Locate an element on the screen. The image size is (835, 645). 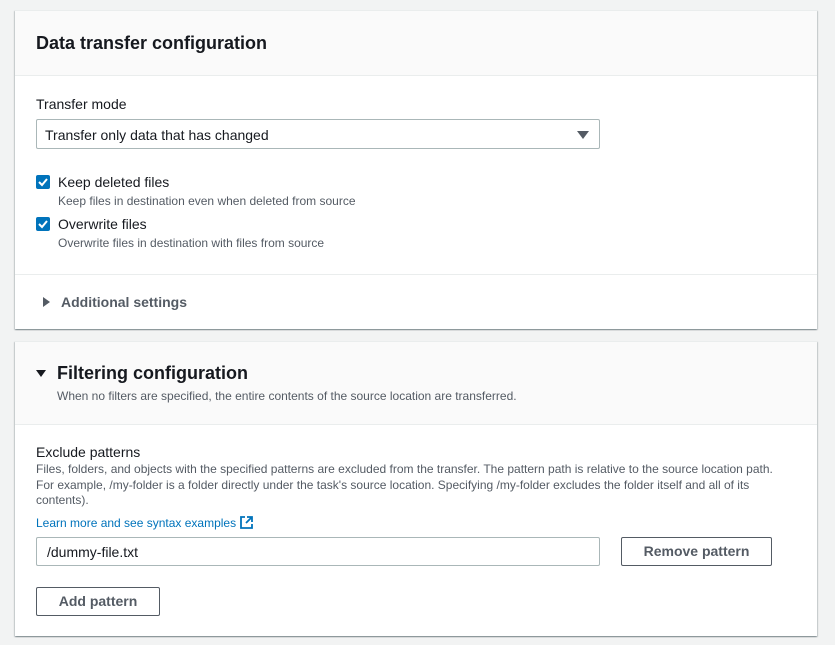
caret-right-icon is located at coordinates (46, 302).